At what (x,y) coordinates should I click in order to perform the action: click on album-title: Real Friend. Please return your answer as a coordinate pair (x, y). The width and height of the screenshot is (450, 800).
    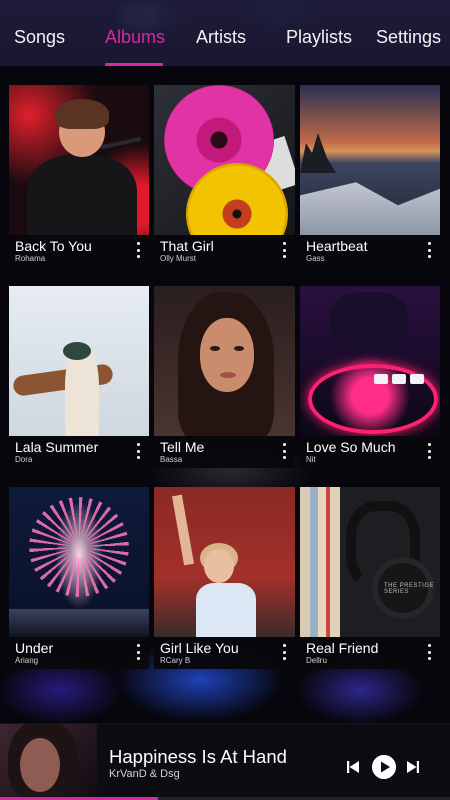
    Looking at the image, I should click on (342, 648).